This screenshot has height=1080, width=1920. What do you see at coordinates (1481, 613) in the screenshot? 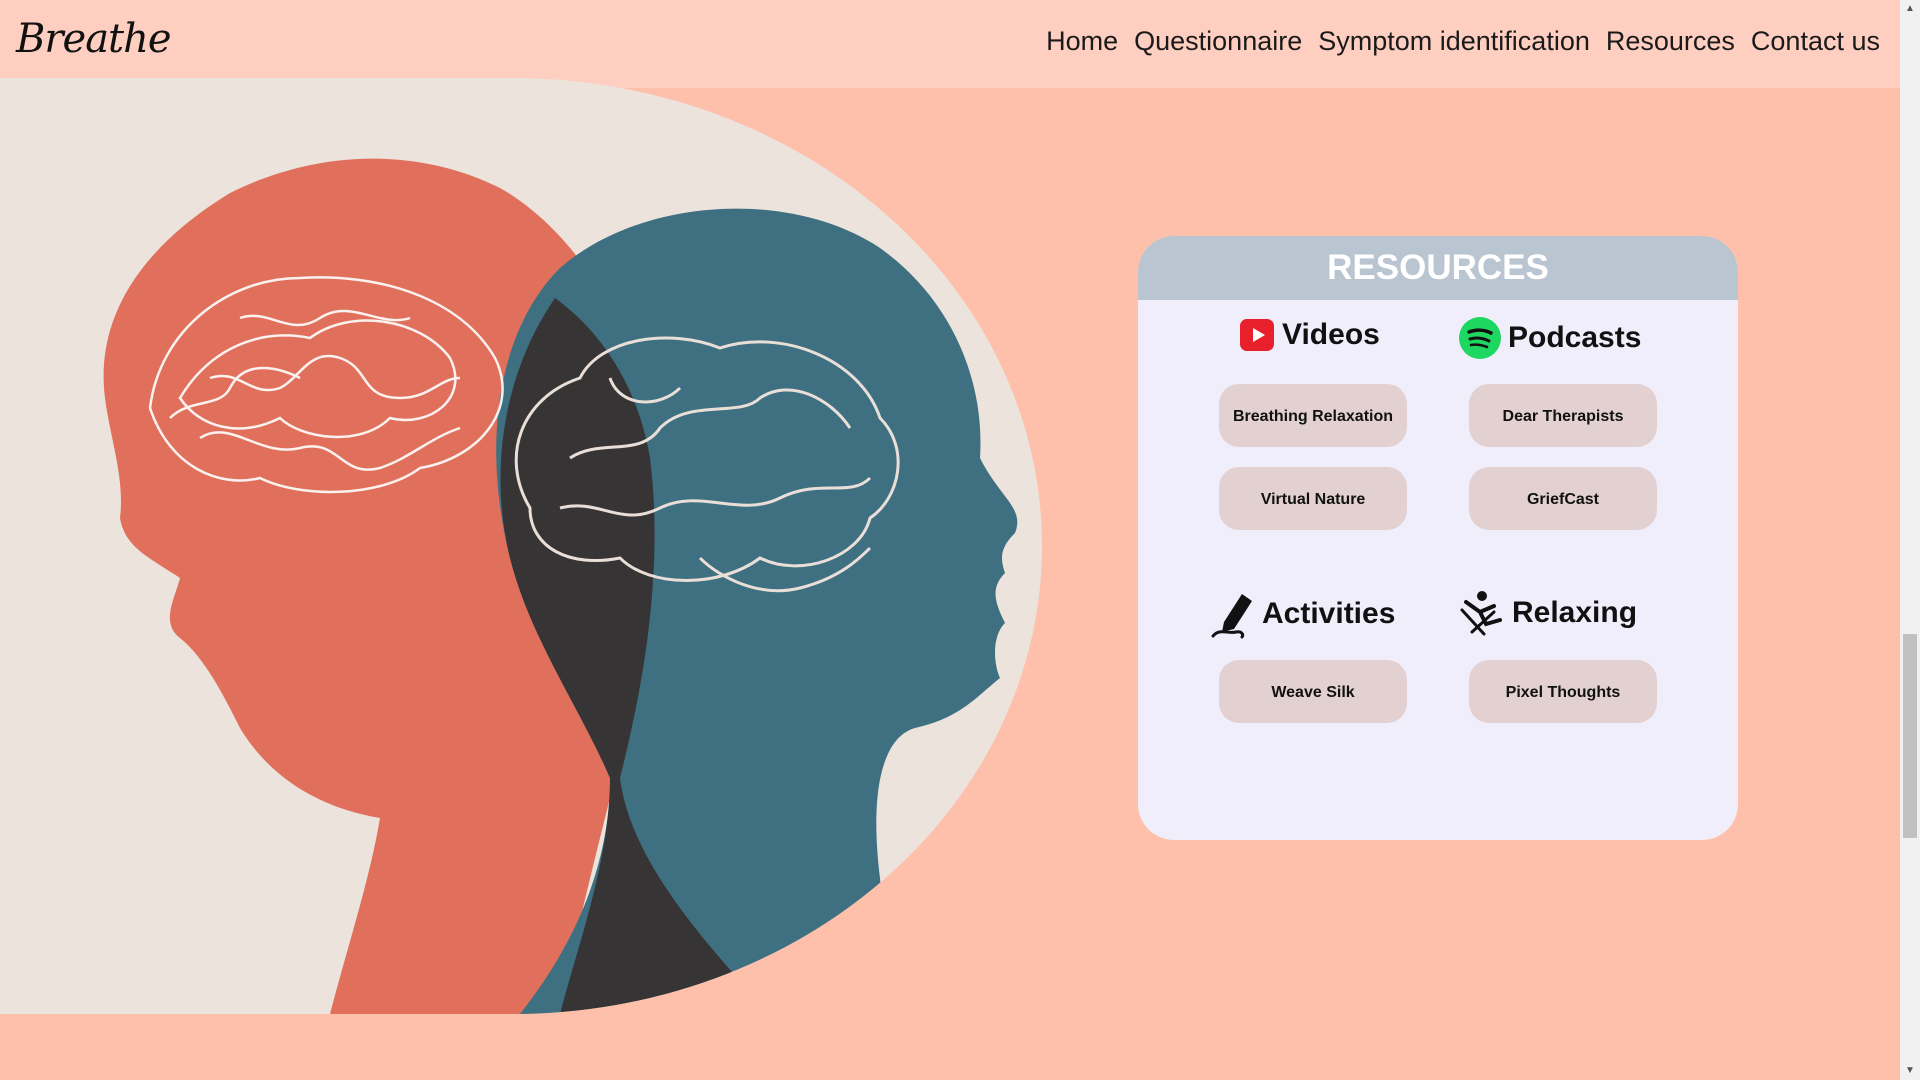
I see `relaxing-person-icon` at bounding box center [1481, 613].